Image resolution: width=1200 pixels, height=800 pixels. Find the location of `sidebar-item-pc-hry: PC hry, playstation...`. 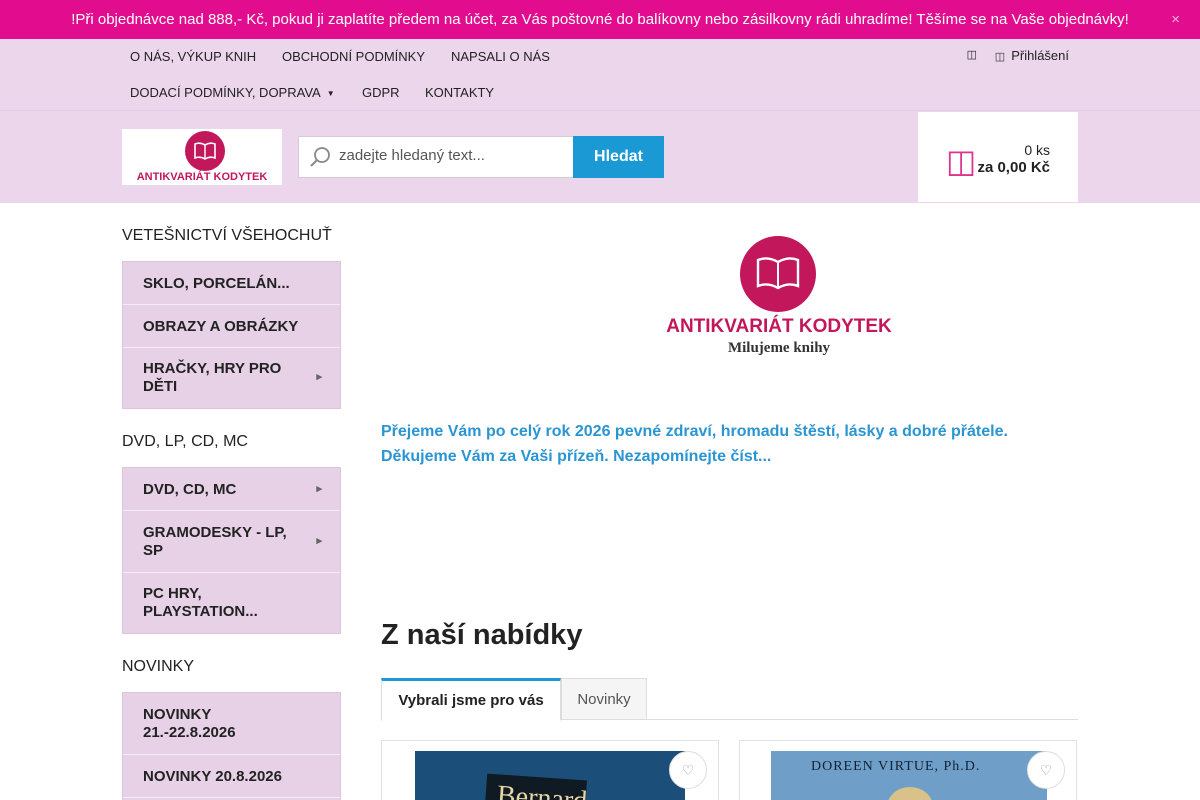

sidebar-item-pc-hry: PC hry, playstation... is located at coordinates (231, 603).